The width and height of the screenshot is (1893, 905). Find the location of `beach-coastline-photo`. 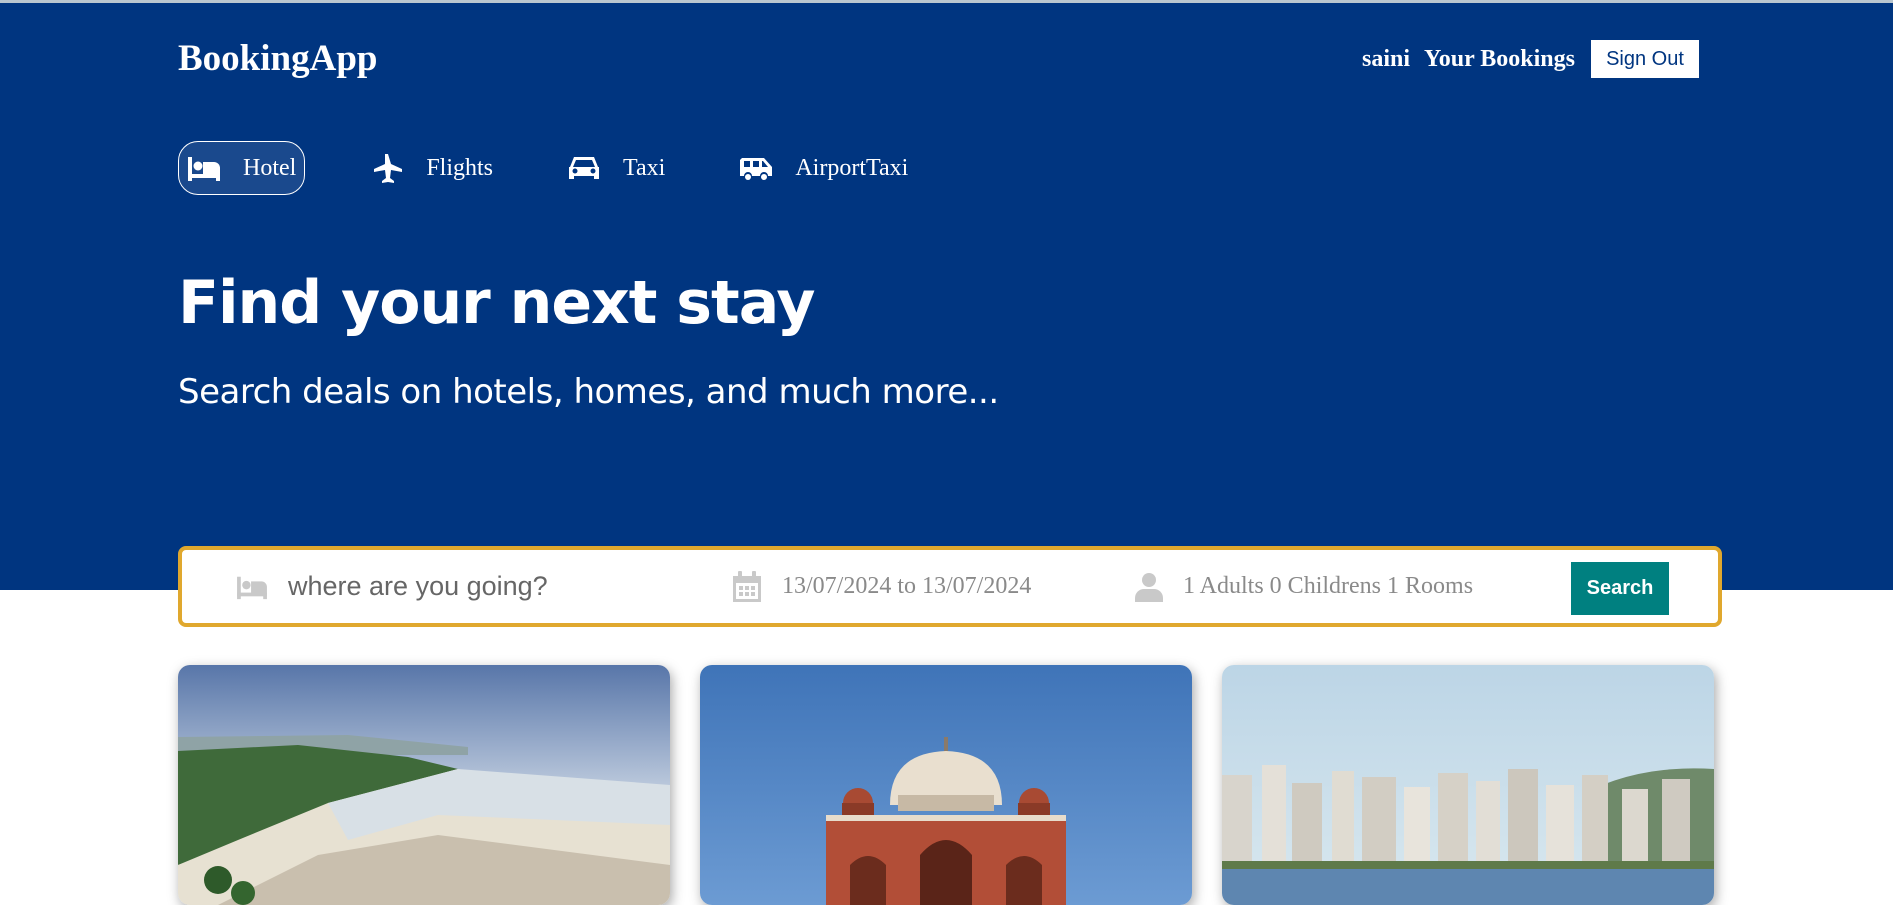

beach-coastline-photo is located at coordinates (424, 785).